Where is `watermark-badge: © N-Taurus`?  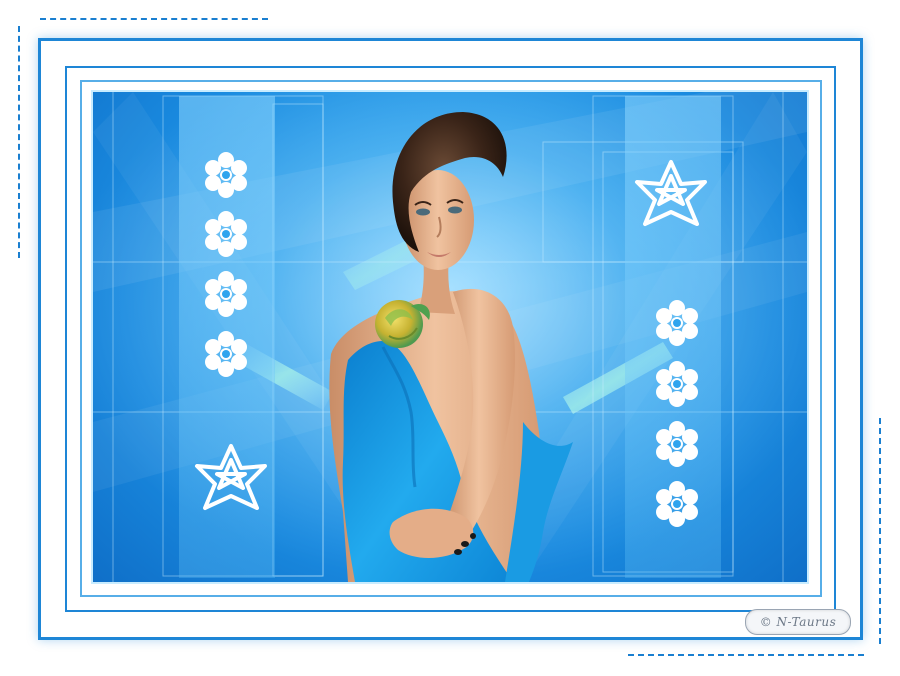
watermark-badge: © N-Taurus is located at coordinates (798, 622).